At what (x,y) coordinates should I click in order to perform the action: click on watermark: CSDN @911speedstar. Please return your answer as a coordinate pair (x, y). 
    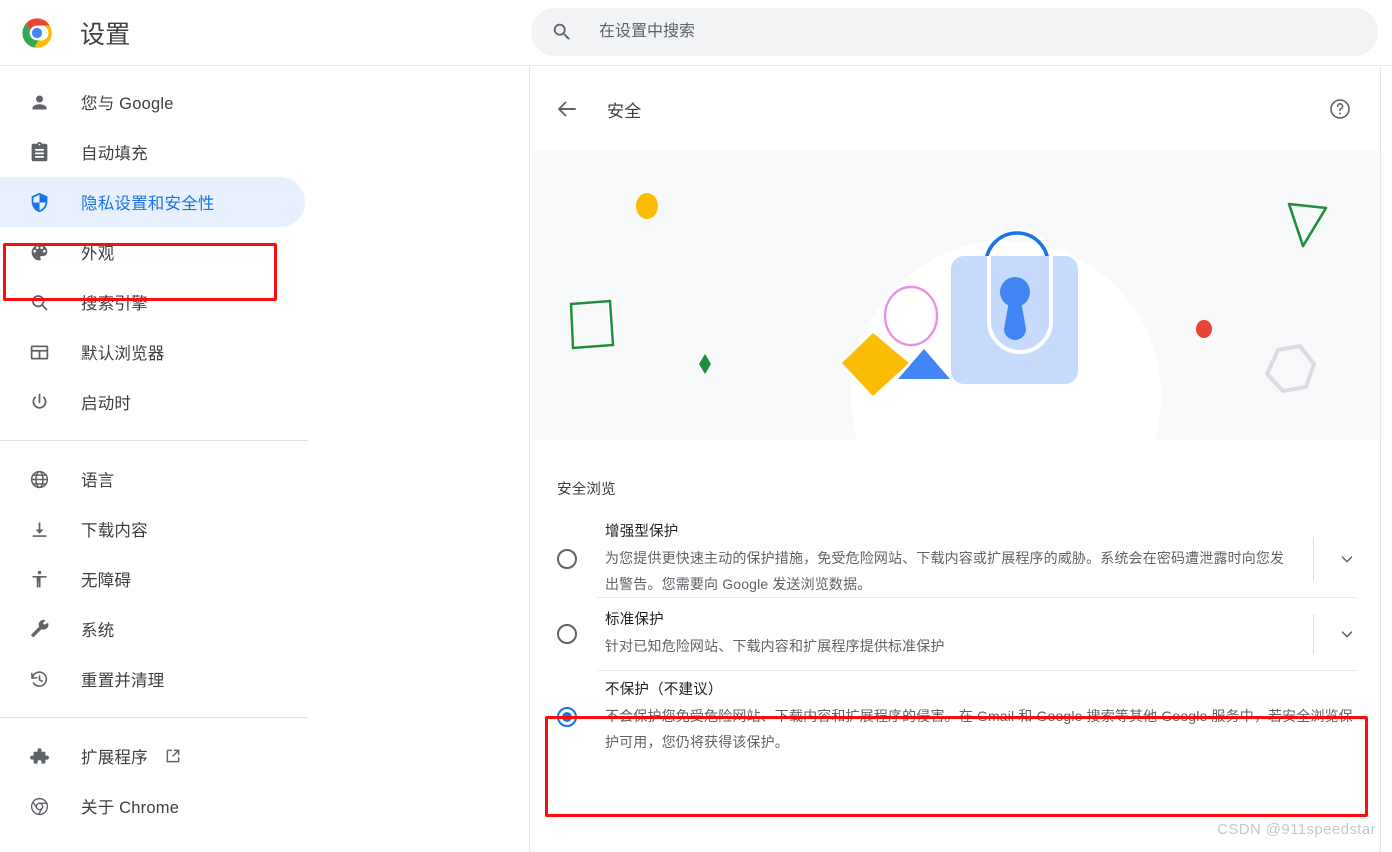
    Looking at the image, I should click on (1296, 829).